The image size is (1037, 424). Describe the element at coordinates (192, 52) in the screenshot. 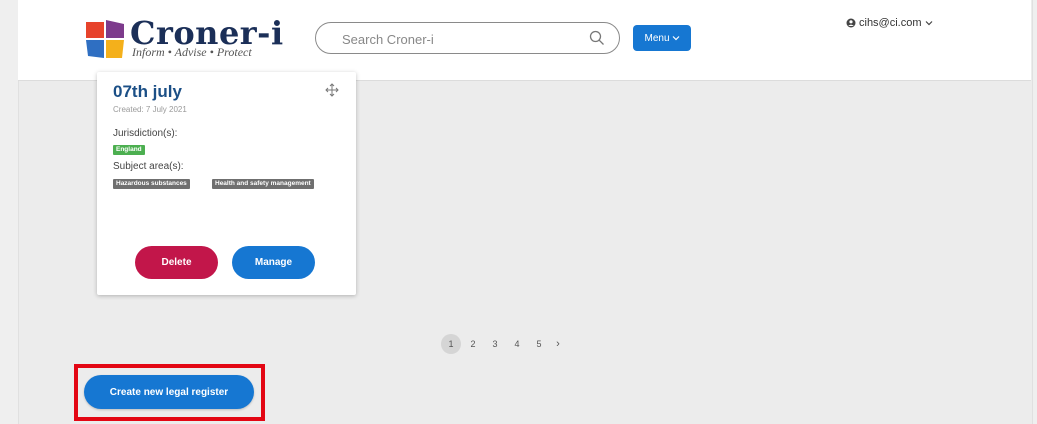

I see `logo-tagline: Inform • Advise • Protect` at that location.